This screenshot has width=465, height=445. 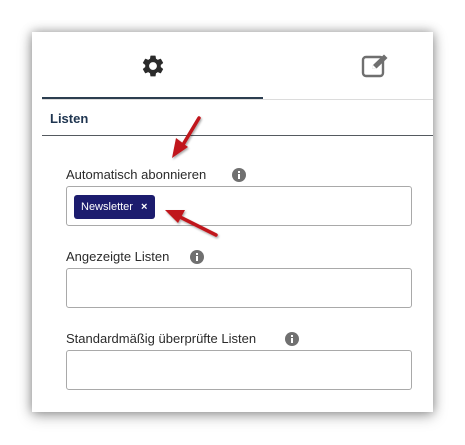 I want to click on default-checked-label: Standardmäßig überprüfte Listen, so click(x=161, y=338).